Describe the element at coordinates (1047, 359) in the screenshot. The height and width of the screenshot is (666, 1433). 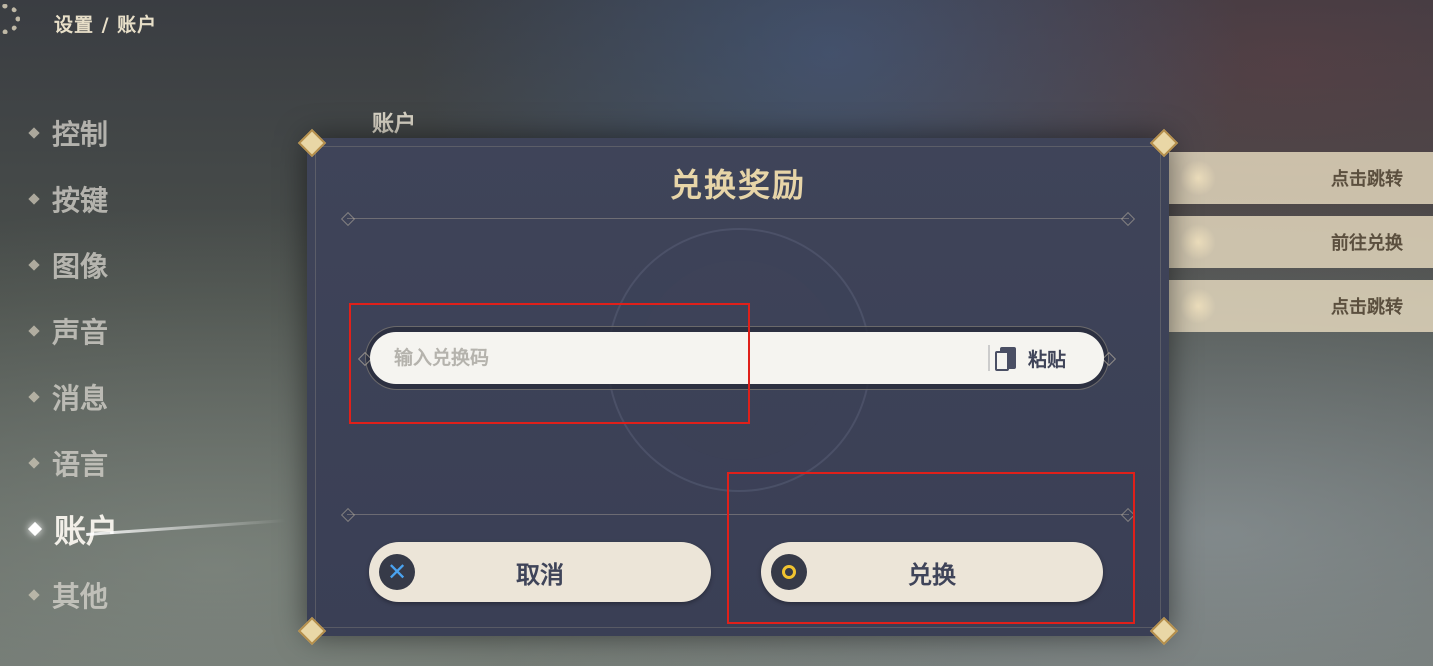
I see `paste-label: 粘贴` at that location.